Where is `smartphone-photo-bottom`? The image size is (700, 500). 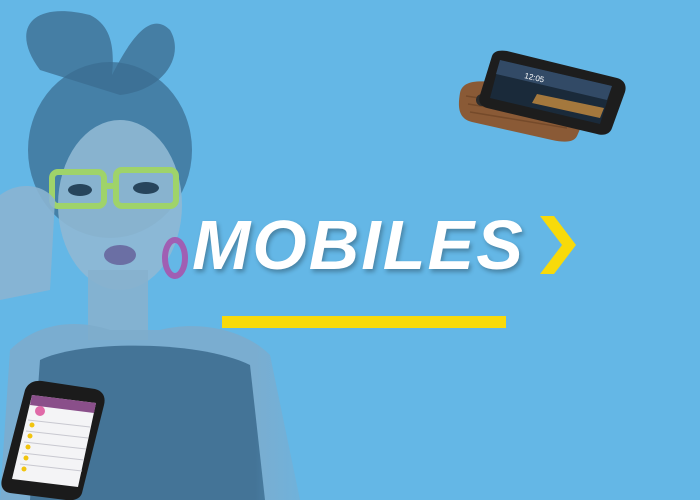 smartphone-photo-bottom is located at coordinates (53, 440).